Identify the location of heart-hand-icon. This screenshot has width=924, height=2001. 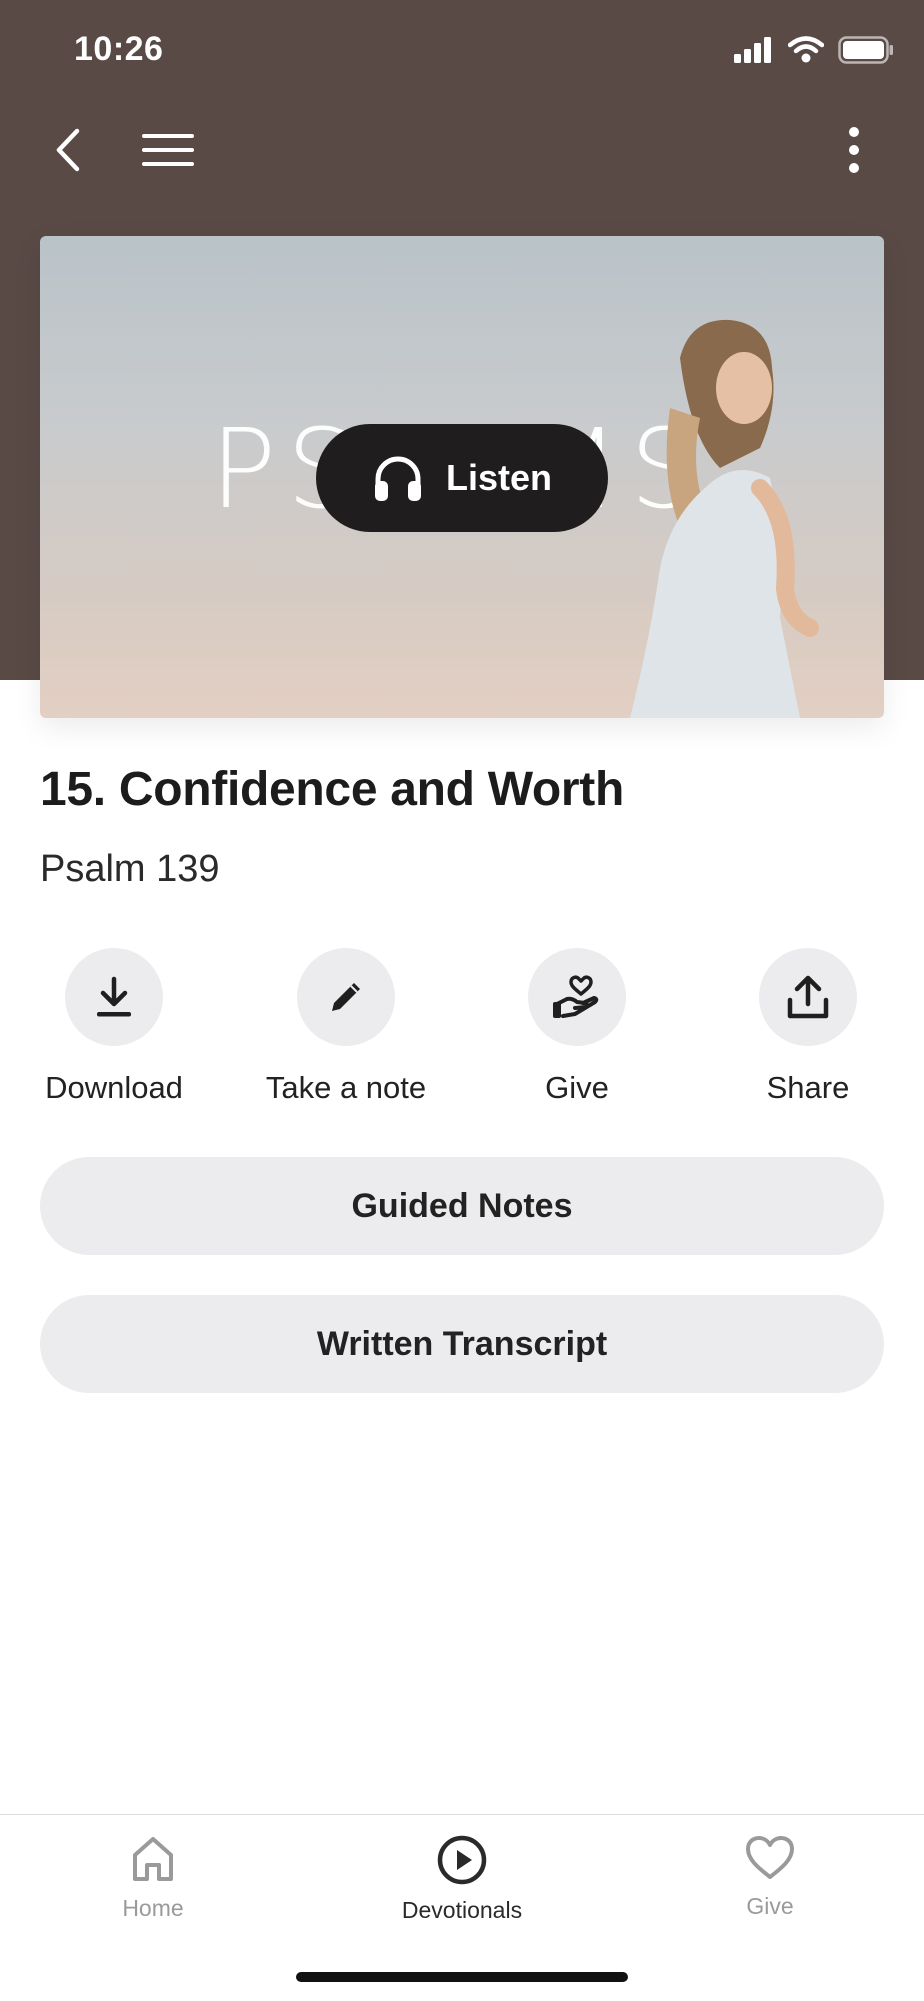
(576, 996).